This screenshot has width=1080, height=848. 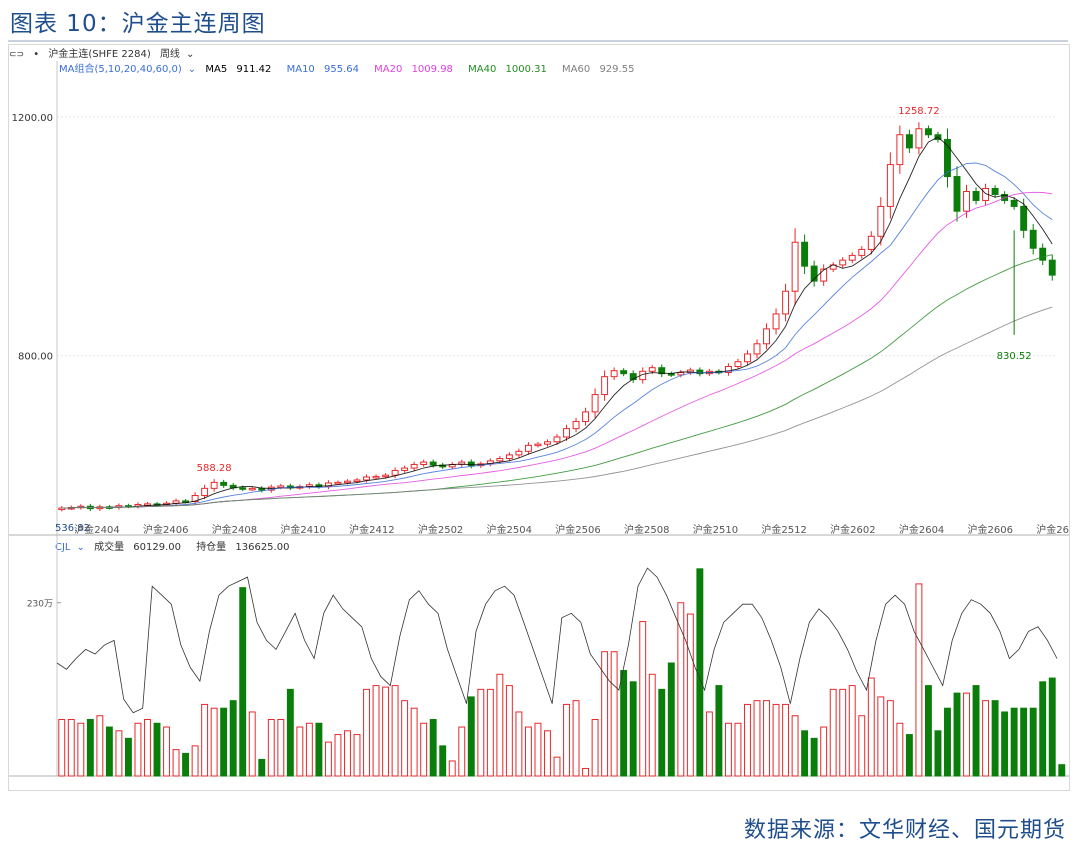 I want to click on y-tick-label: 800.00, so click(x=35, y=357).